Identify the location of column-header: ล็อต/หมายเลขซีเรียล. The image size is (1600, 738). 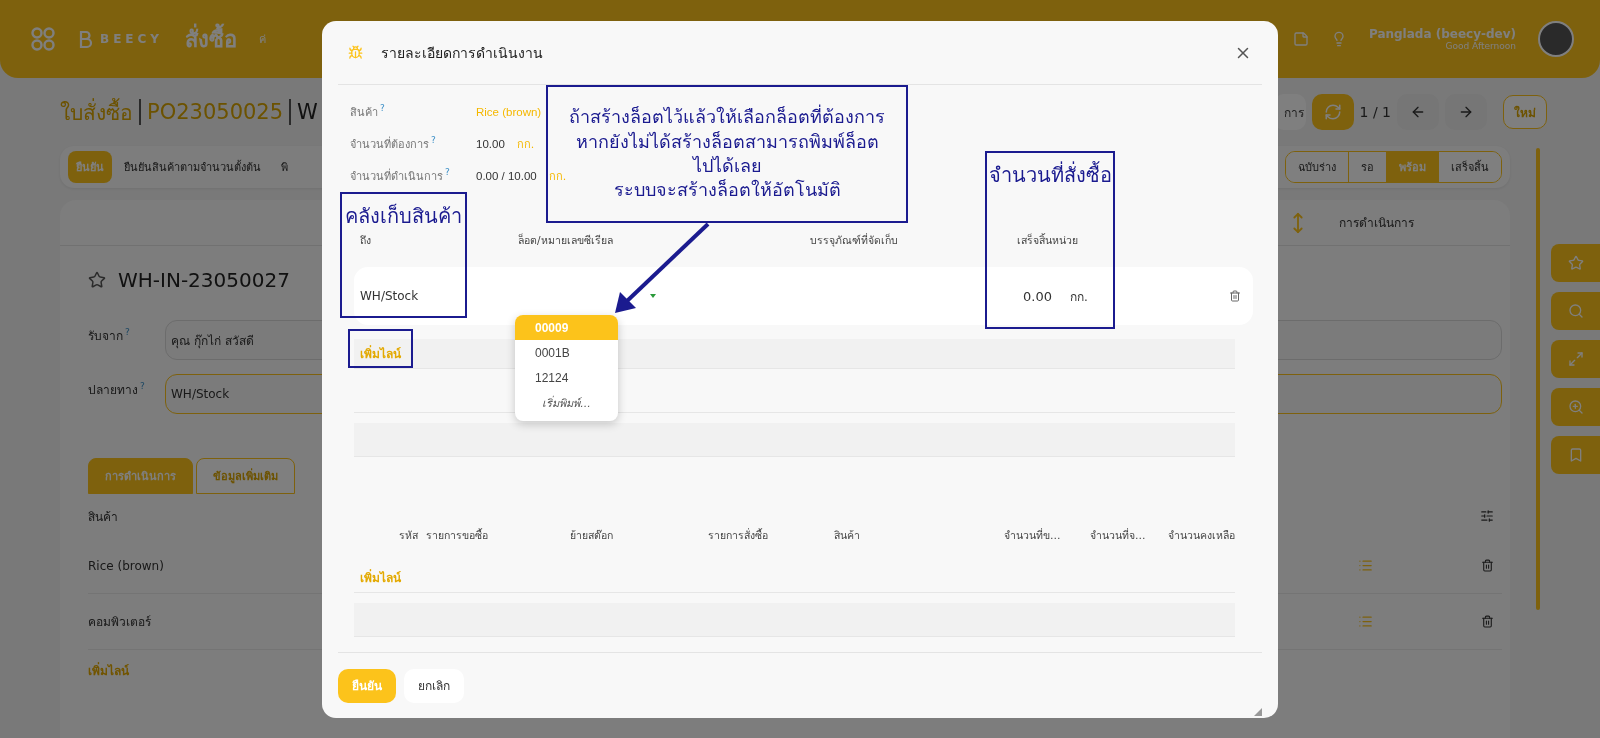
(566, 240).